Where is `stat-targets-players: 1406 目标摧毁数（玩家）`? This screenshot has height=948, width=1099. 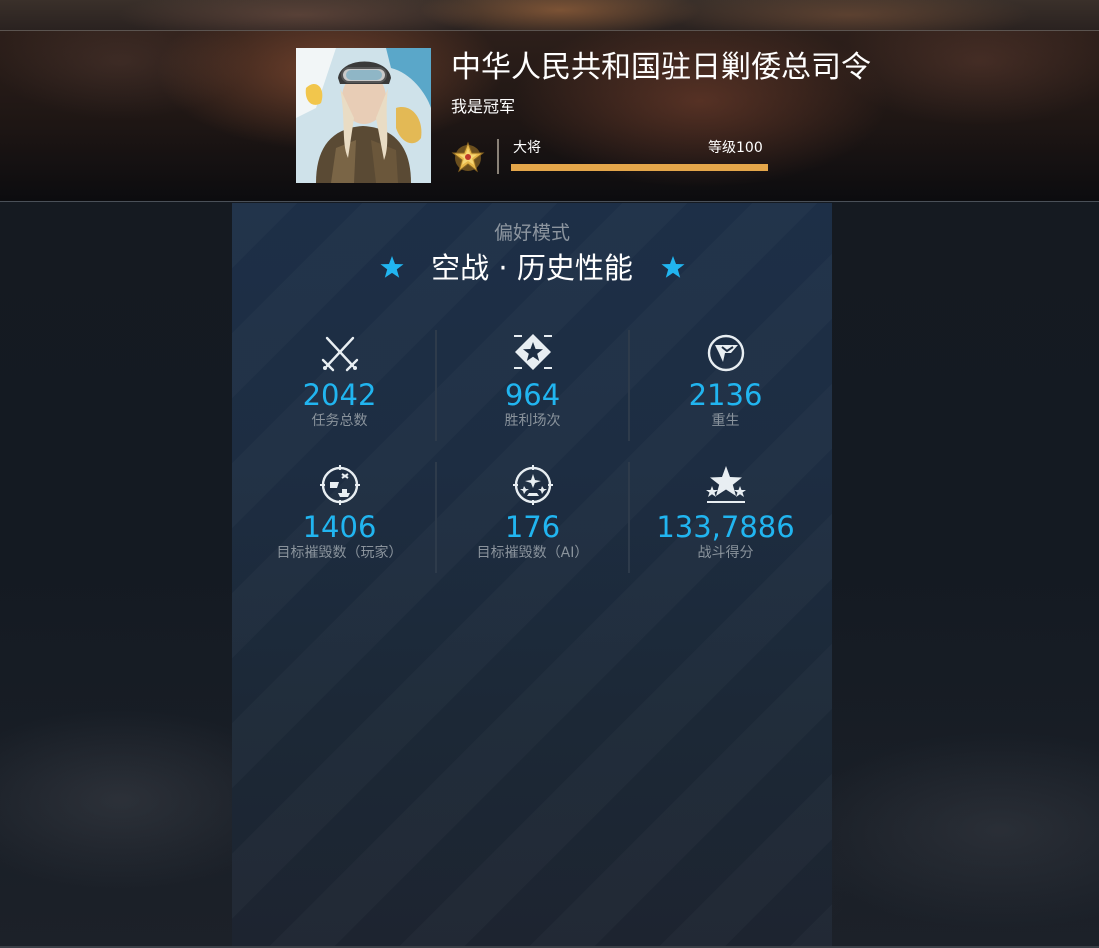
stat-targets-players: 1406 目标摧毁数（玩家） is located at coordinates (339, 513).